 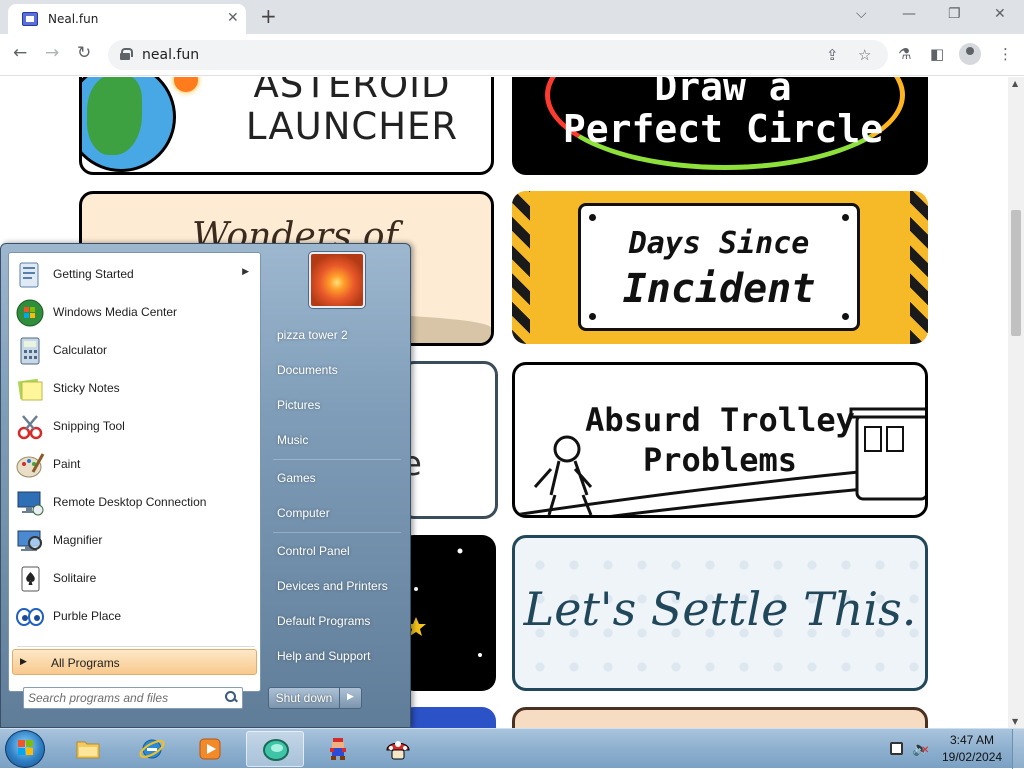 I want to click on minimize-button: —, so click(x=909, y=14).